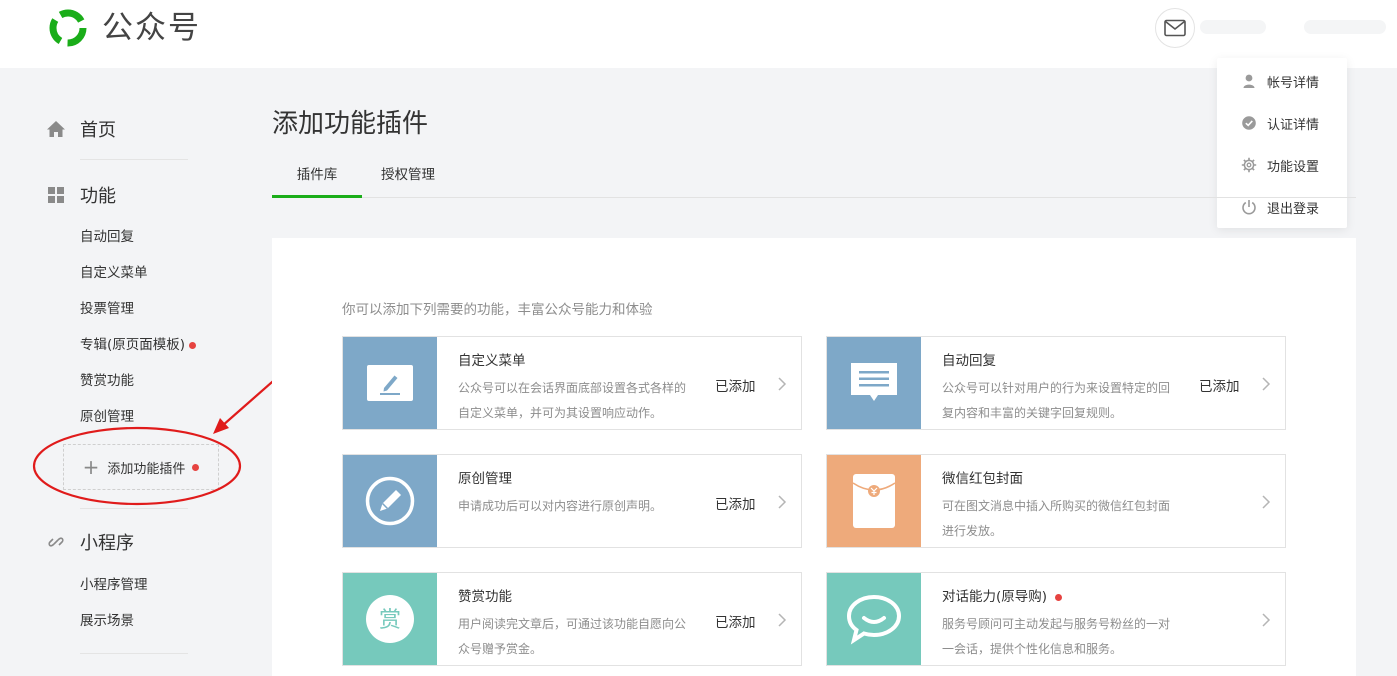 This screenshot has width=1397, height=676. What do you see at coordinates (485, 479) in the screenshot?
I see `card-title: 原创管理` at bounding box center [485, 479].